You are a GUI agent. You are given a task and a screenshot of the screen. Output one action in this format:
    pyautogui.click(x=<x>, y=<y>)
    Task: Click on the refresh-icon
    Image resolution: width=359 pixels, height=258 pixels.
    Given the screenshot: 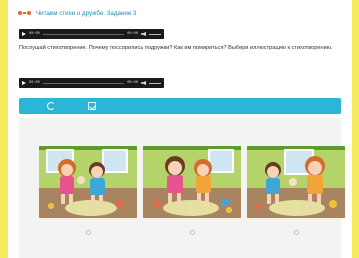 What is the action you would take?
    pyautogui.click(x=51, y=106)
    